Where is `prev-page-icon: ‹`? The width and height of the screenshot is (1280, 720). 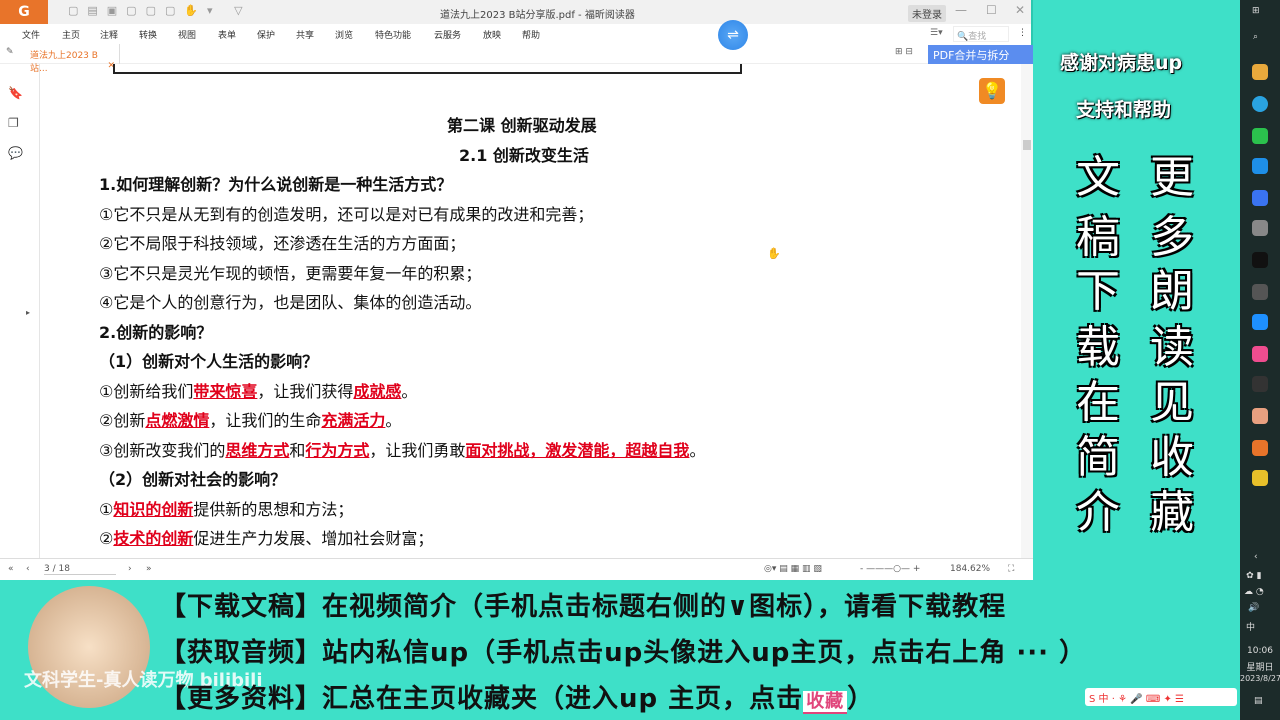 prev-page-icon: ‹ is located at coordinates (28, 569).